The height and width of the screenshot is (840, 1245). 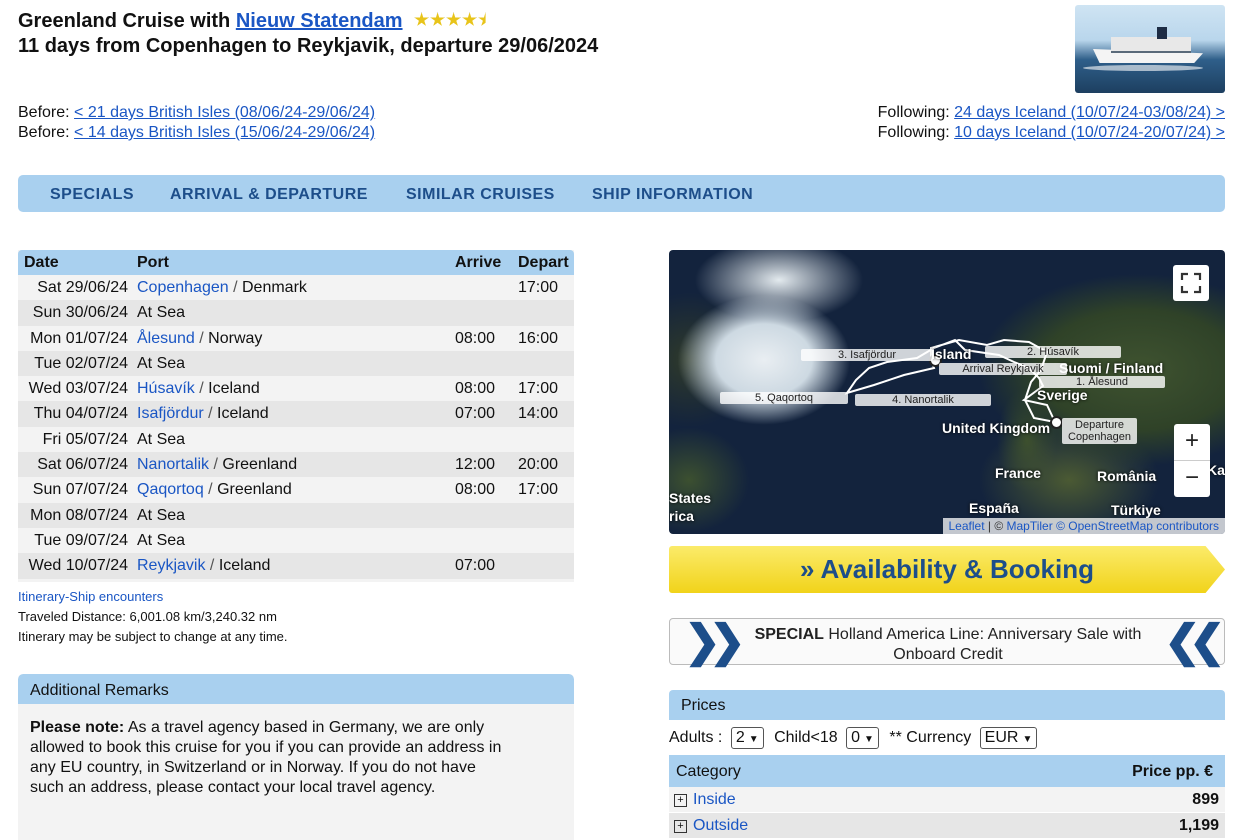 I want to click on star-rating, so click(x=454, y=21).